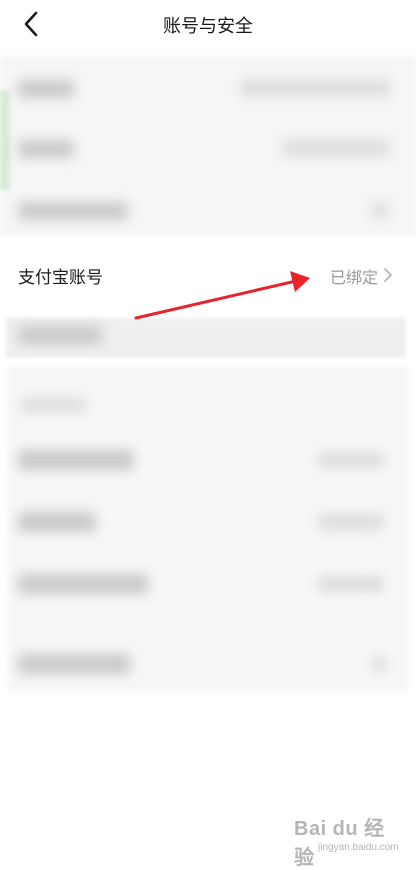 The width and height of the screenshot is (416, 870). Describe the element at coordinates (358, 847) in the screenshot. I see `watermark-url: jingyan.baidu.com` at that location.